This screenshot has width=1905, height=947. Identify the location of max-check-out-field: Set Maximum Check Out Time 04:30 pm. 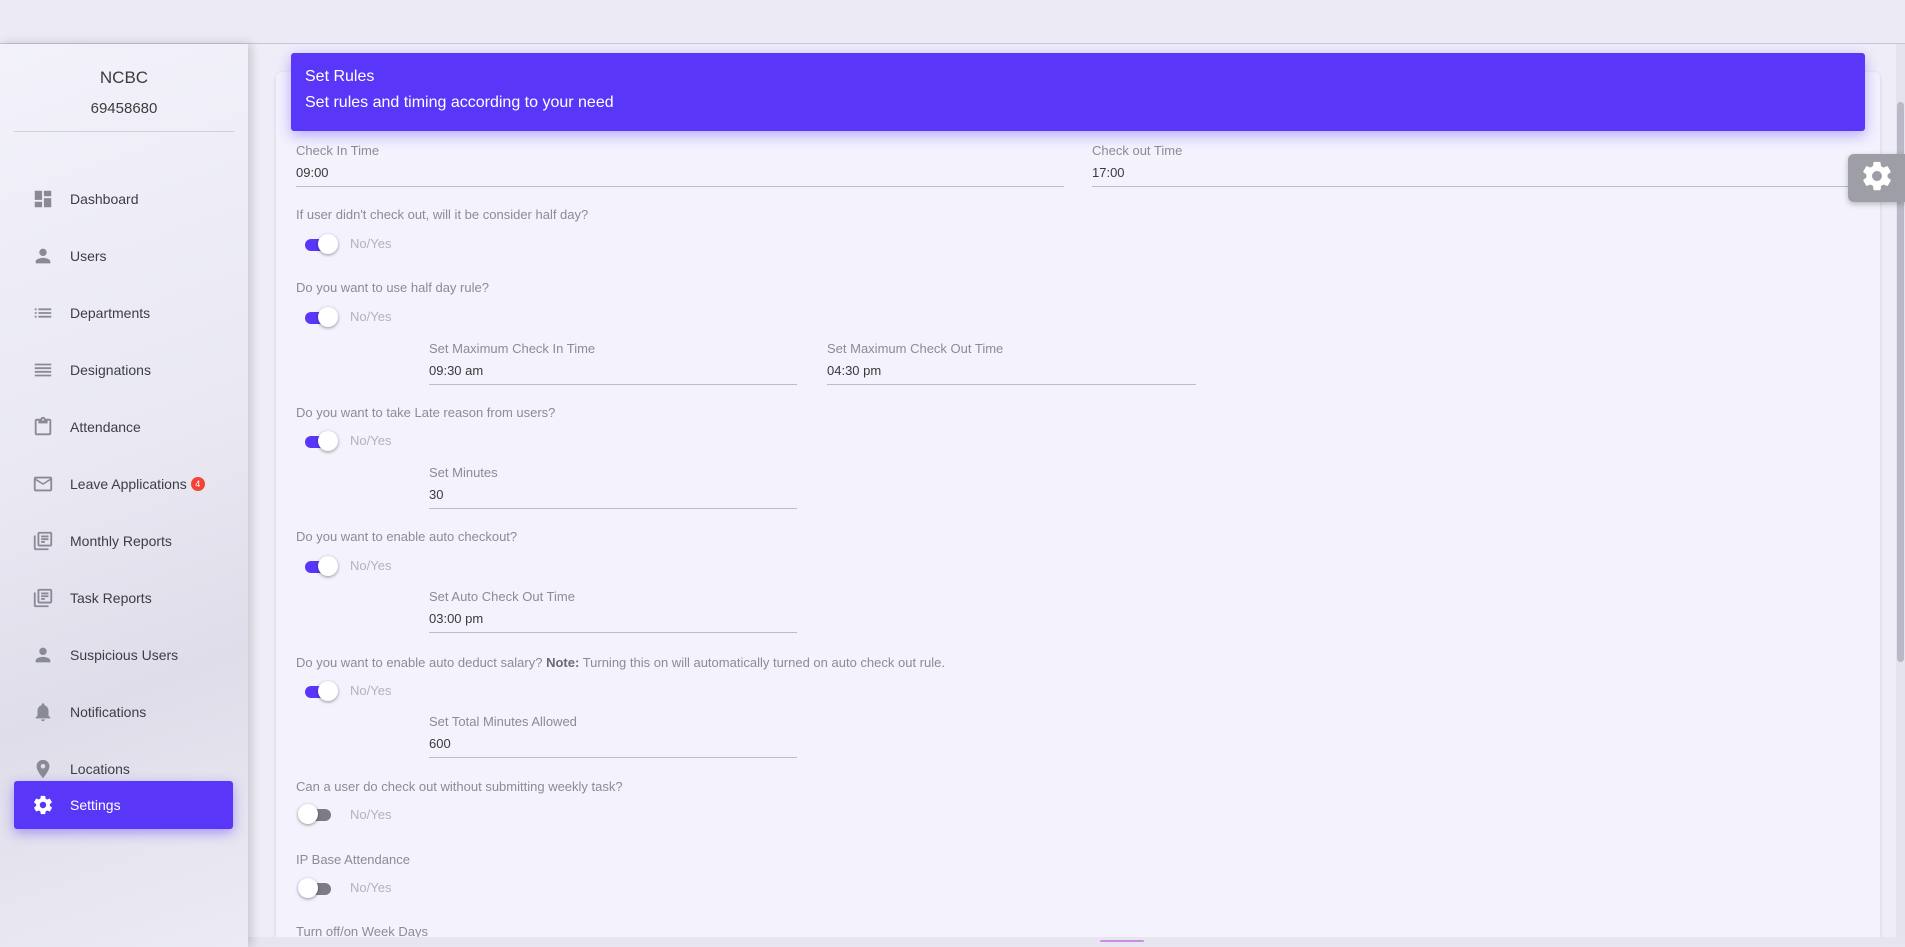
(1011, 363).